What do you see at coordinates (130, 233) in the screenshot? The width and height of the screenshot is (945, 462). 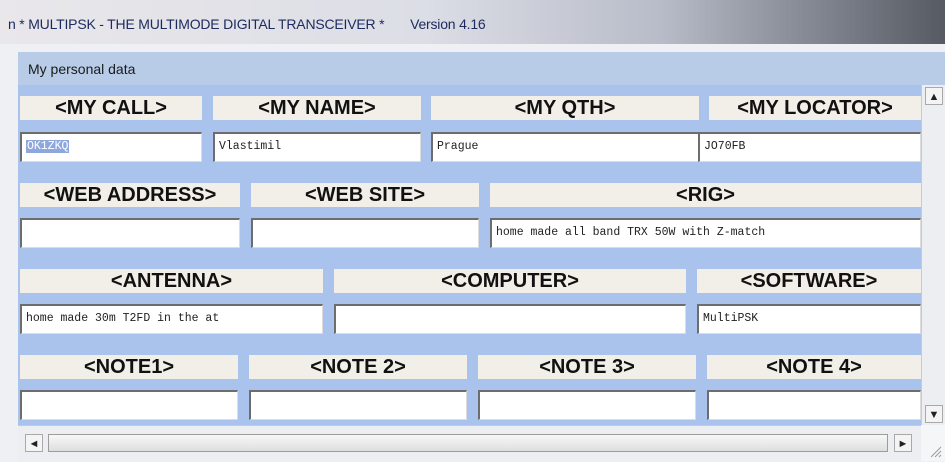 I see `web-address-field` at bounding box center [130, 233].